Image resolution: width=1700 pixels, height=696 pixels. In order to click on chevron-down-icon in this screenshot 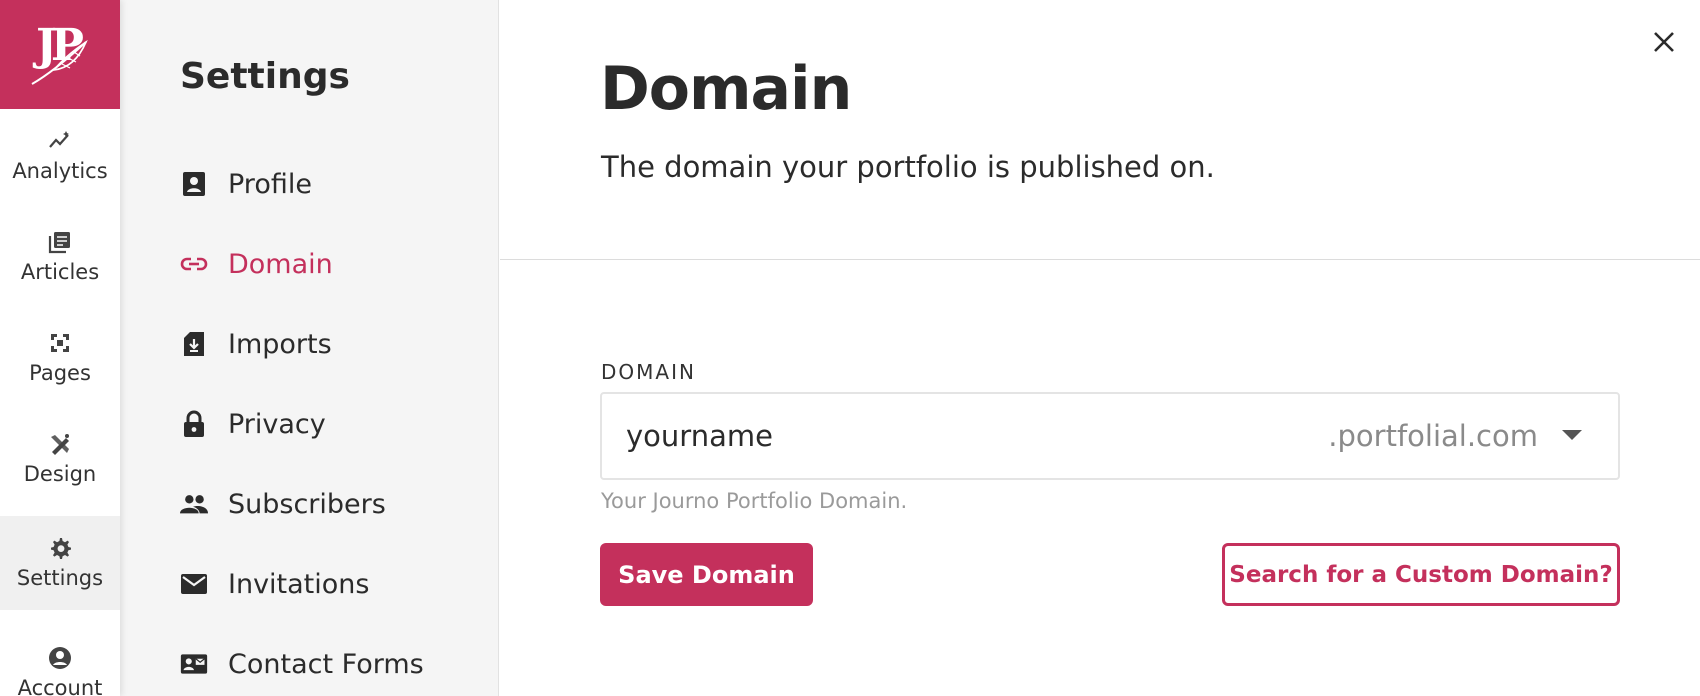, I will do `click(1572, 435)`.